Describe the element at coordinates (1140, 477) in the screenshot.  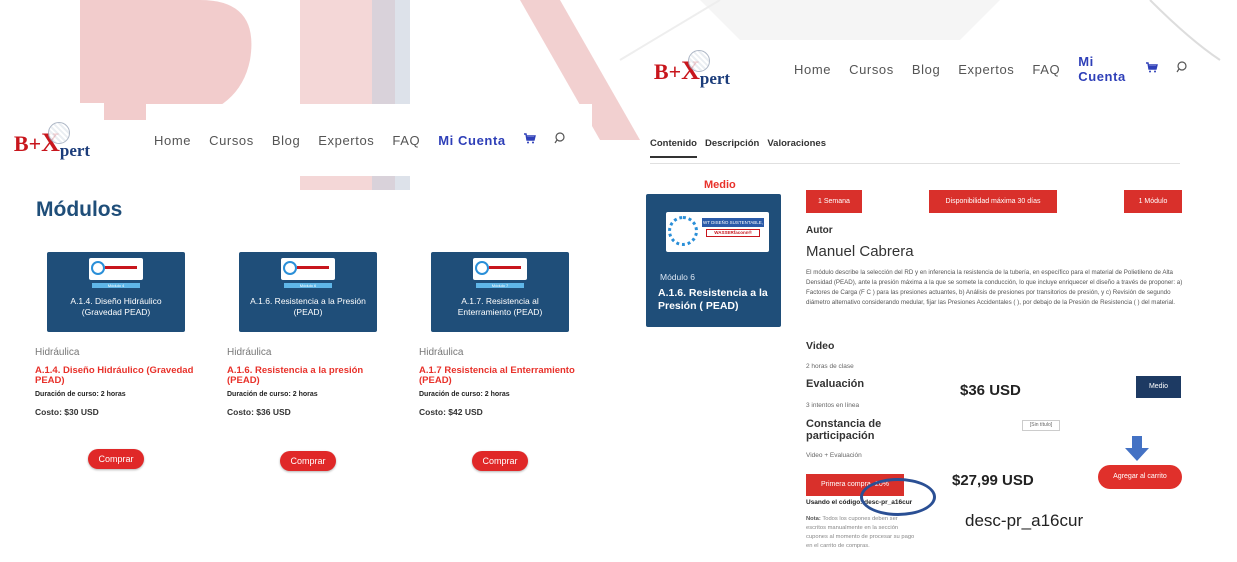
I see `add-to-cart-button: Agregar al carrito` at that location.